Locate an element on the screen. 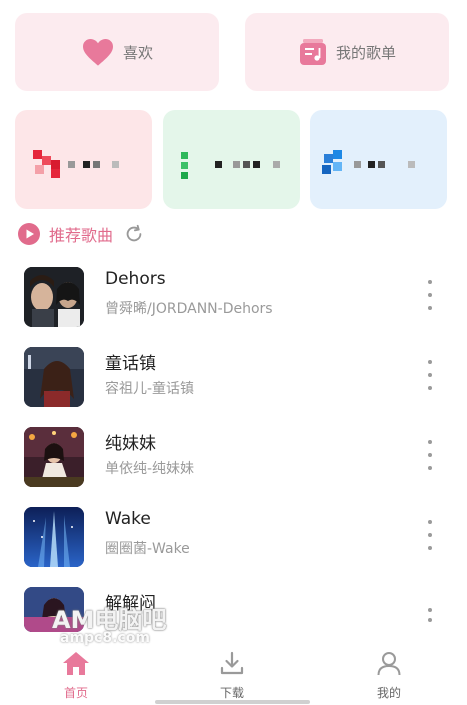  song-subtitle: 圈圈菌-Wake is located at coordinates (147, 549).